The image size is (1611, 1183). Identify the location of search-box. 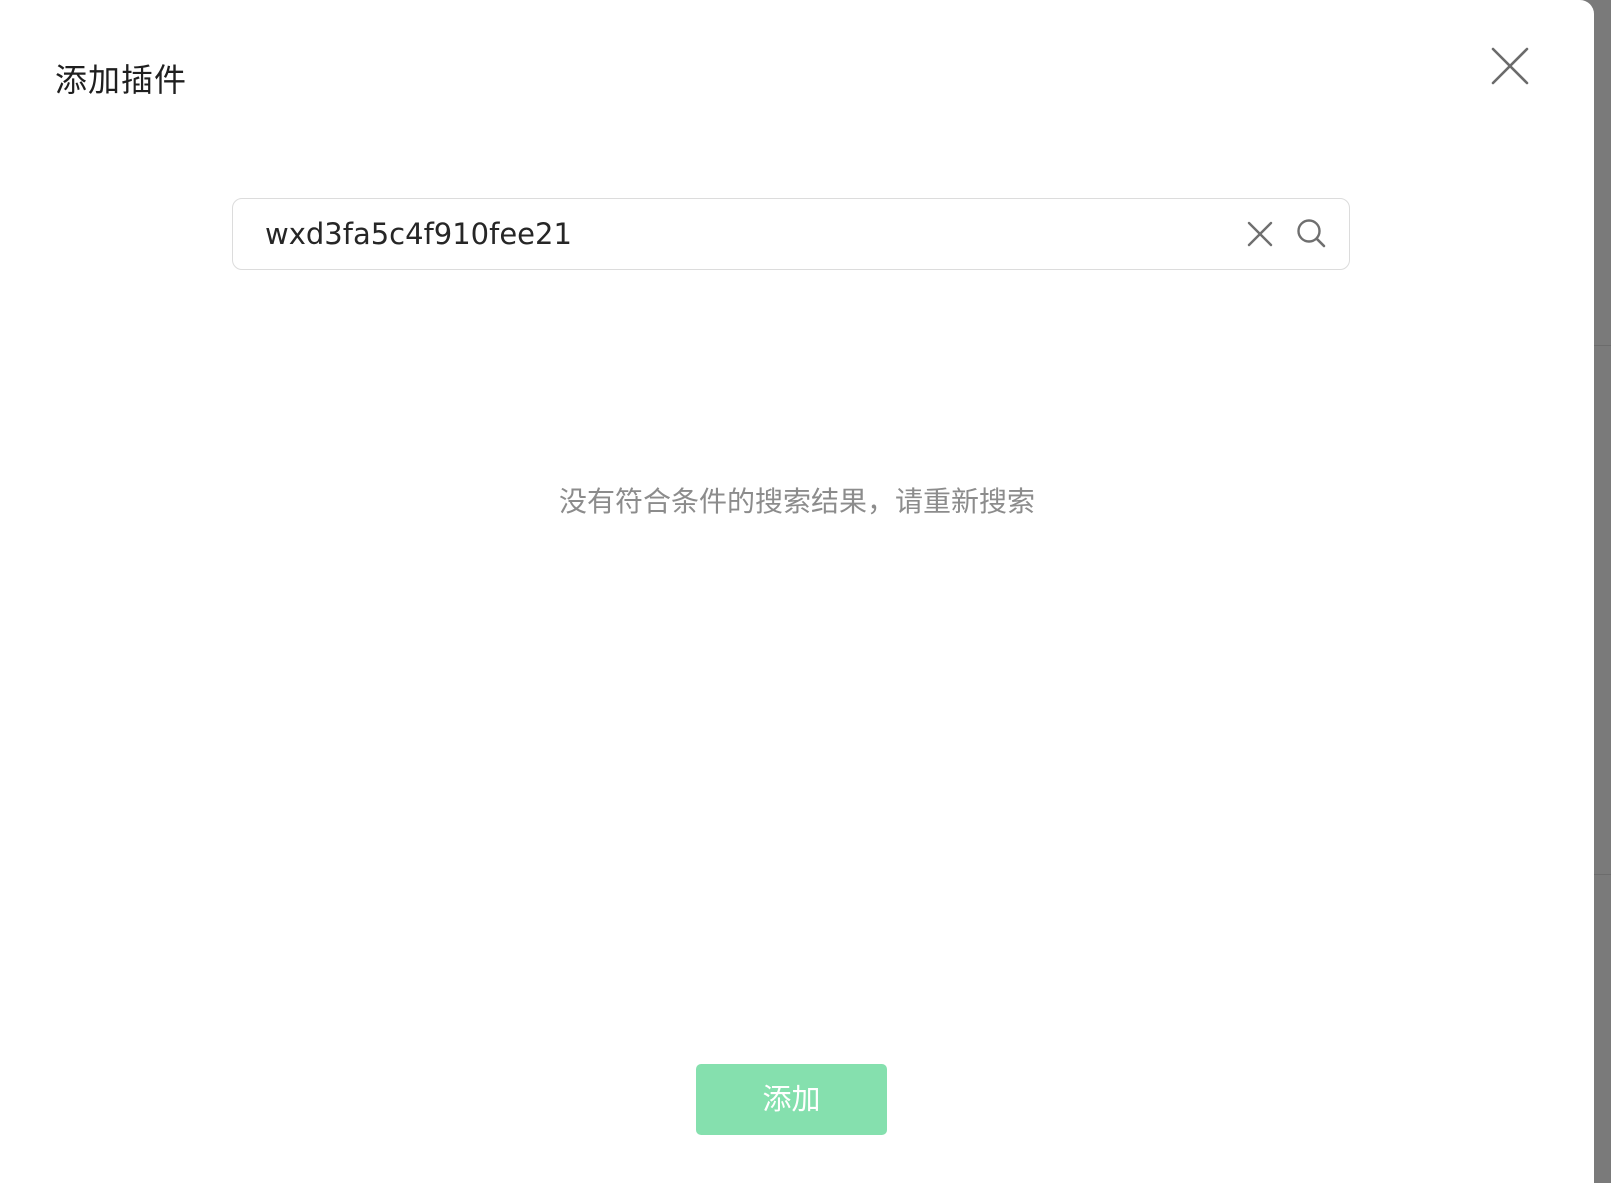
(791, 234).